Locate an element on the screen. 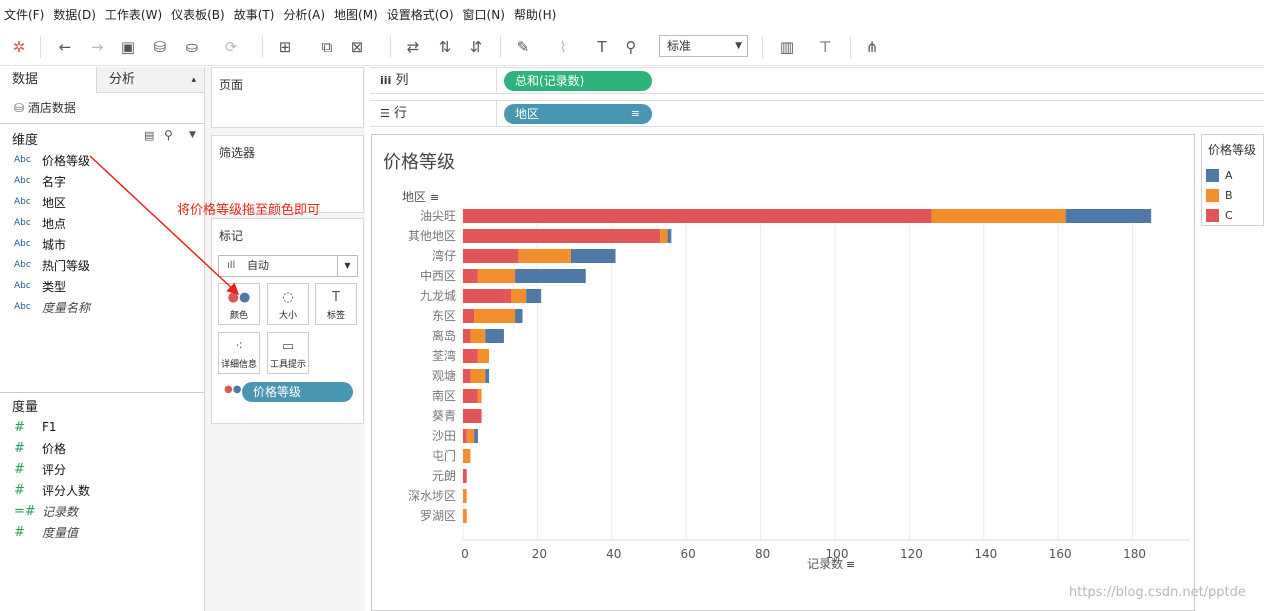  bar-chart-icon: ıll is located at coordinates (231, 265).